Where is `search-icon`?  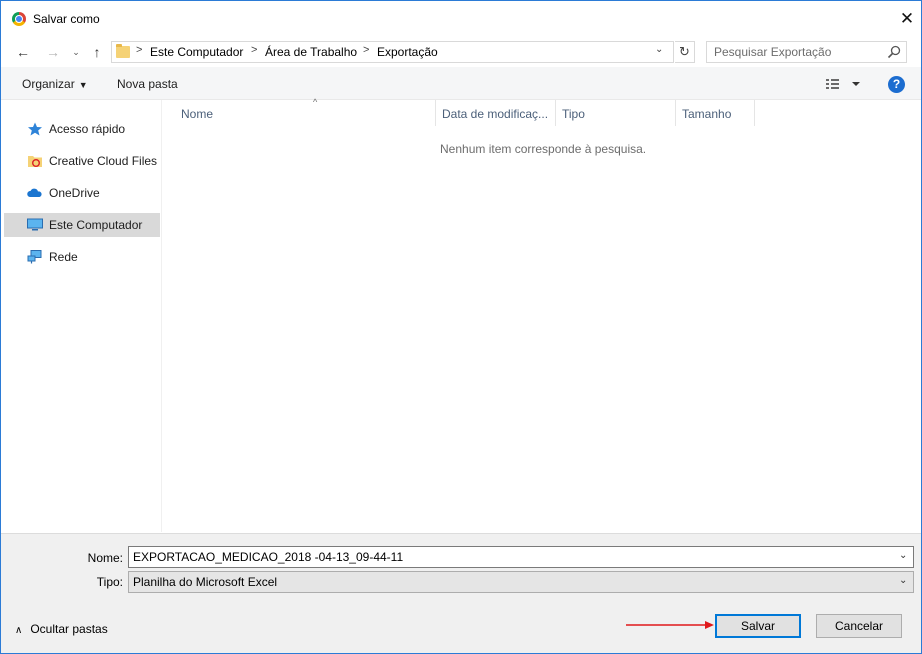
search-icon is located at coordinates (894, 52).